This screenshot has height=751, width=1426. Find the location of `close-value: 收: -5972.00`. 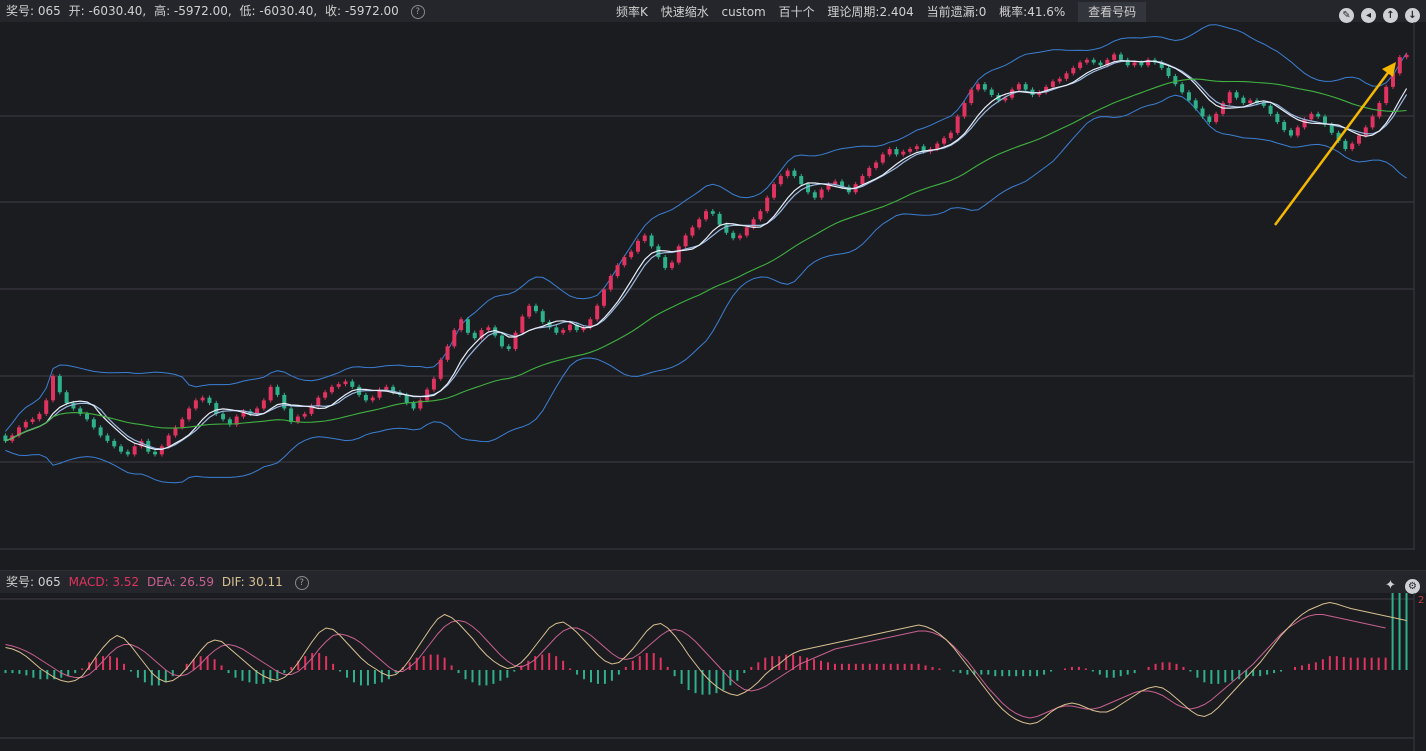

close-value: 收: -5972.00 is located at coordinates (362, 11).